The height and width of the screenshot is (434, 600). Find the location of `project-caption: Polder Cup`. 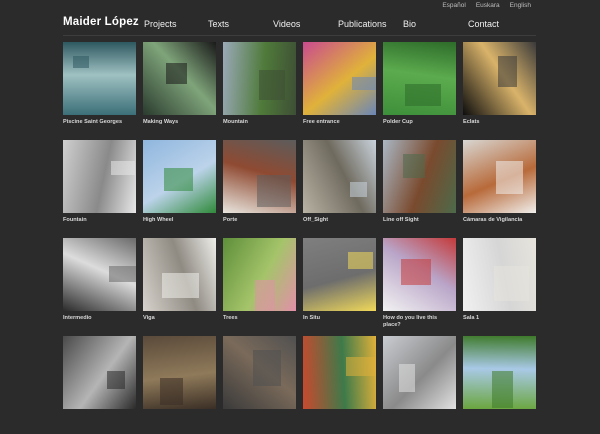

project-caption: Polder Cup is located at coordinates (419, 127).